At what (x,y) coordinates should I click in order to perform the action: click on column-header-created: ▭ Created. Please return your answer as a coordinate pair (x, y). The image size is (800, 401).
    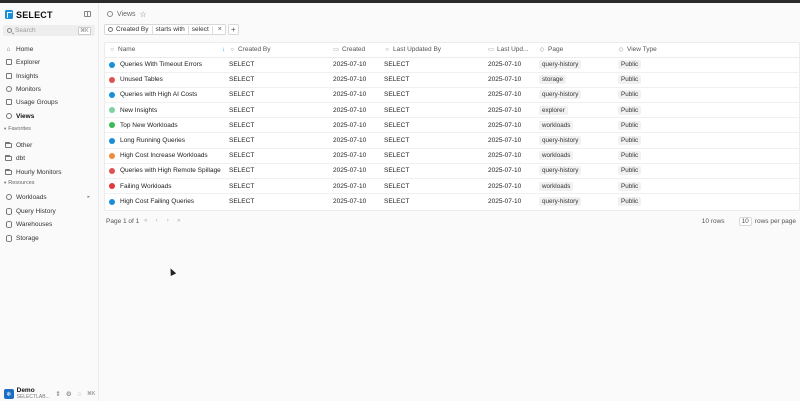
    Looking at the image, I should click on (358, 50).